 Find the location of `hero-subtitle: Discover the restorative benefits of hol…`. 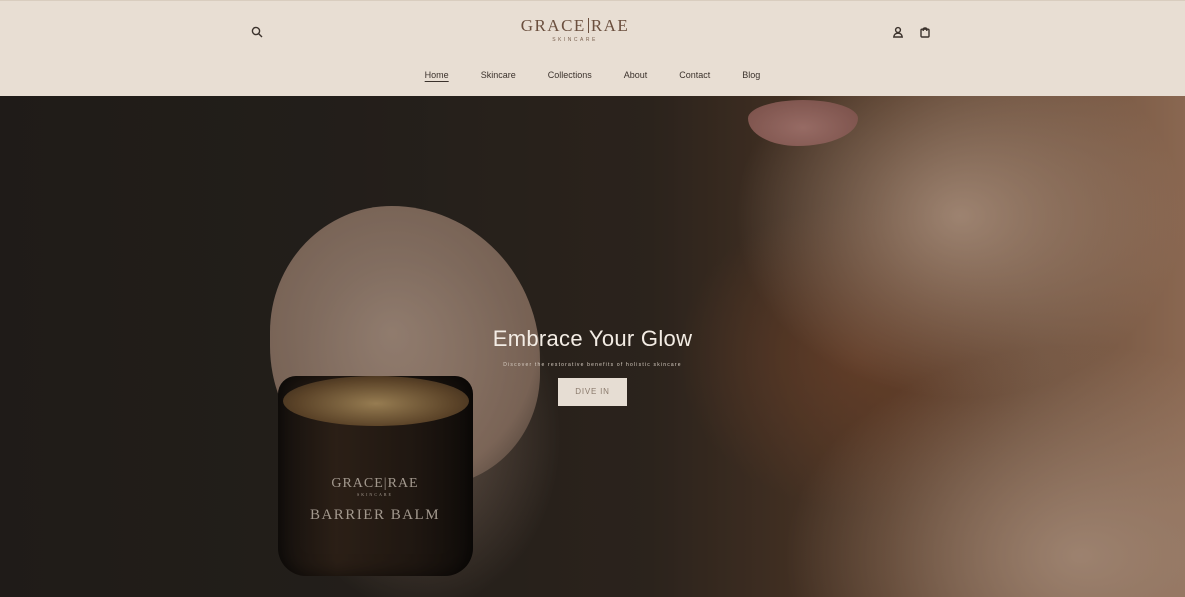

hero-subtitle: Discover the restorative benefits of hol… is located at coordinates (592, 365).